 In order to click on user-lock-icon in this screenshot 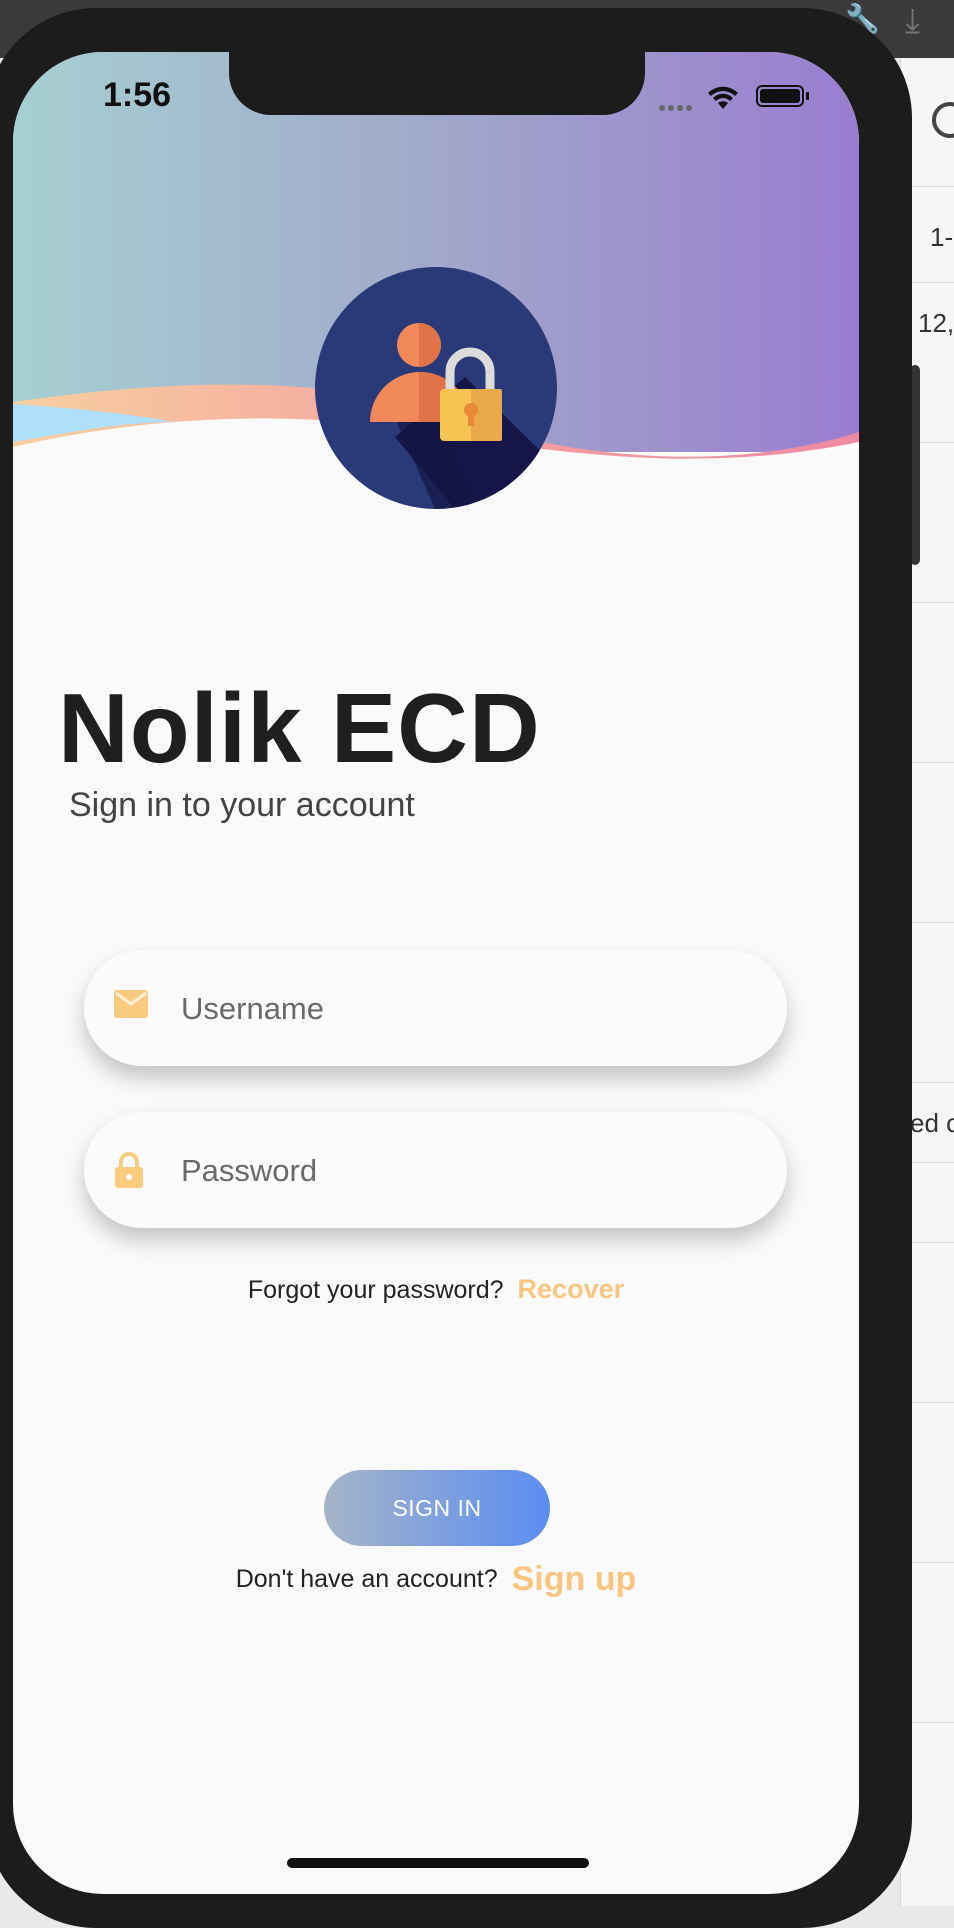, I will do `click(463, 416)`.